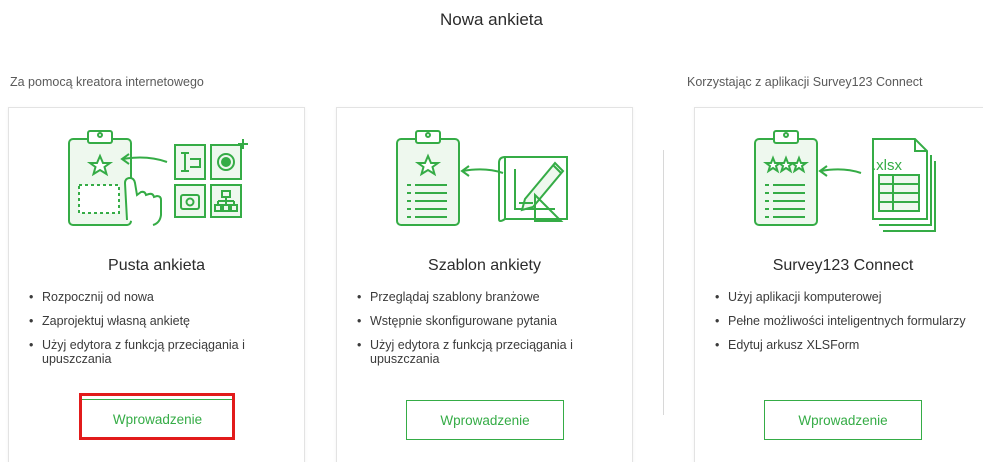  I want to click on list-item: Użyj aplikacji komputerowej, so click(846, 297).